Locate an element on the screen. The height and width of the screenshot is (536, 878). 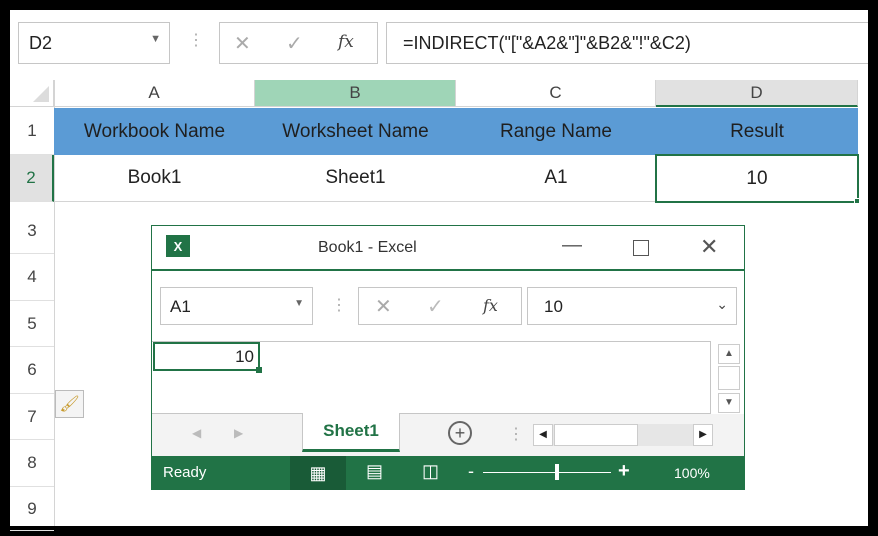
row-header-2: 2 is located at coordinates (32, 178).